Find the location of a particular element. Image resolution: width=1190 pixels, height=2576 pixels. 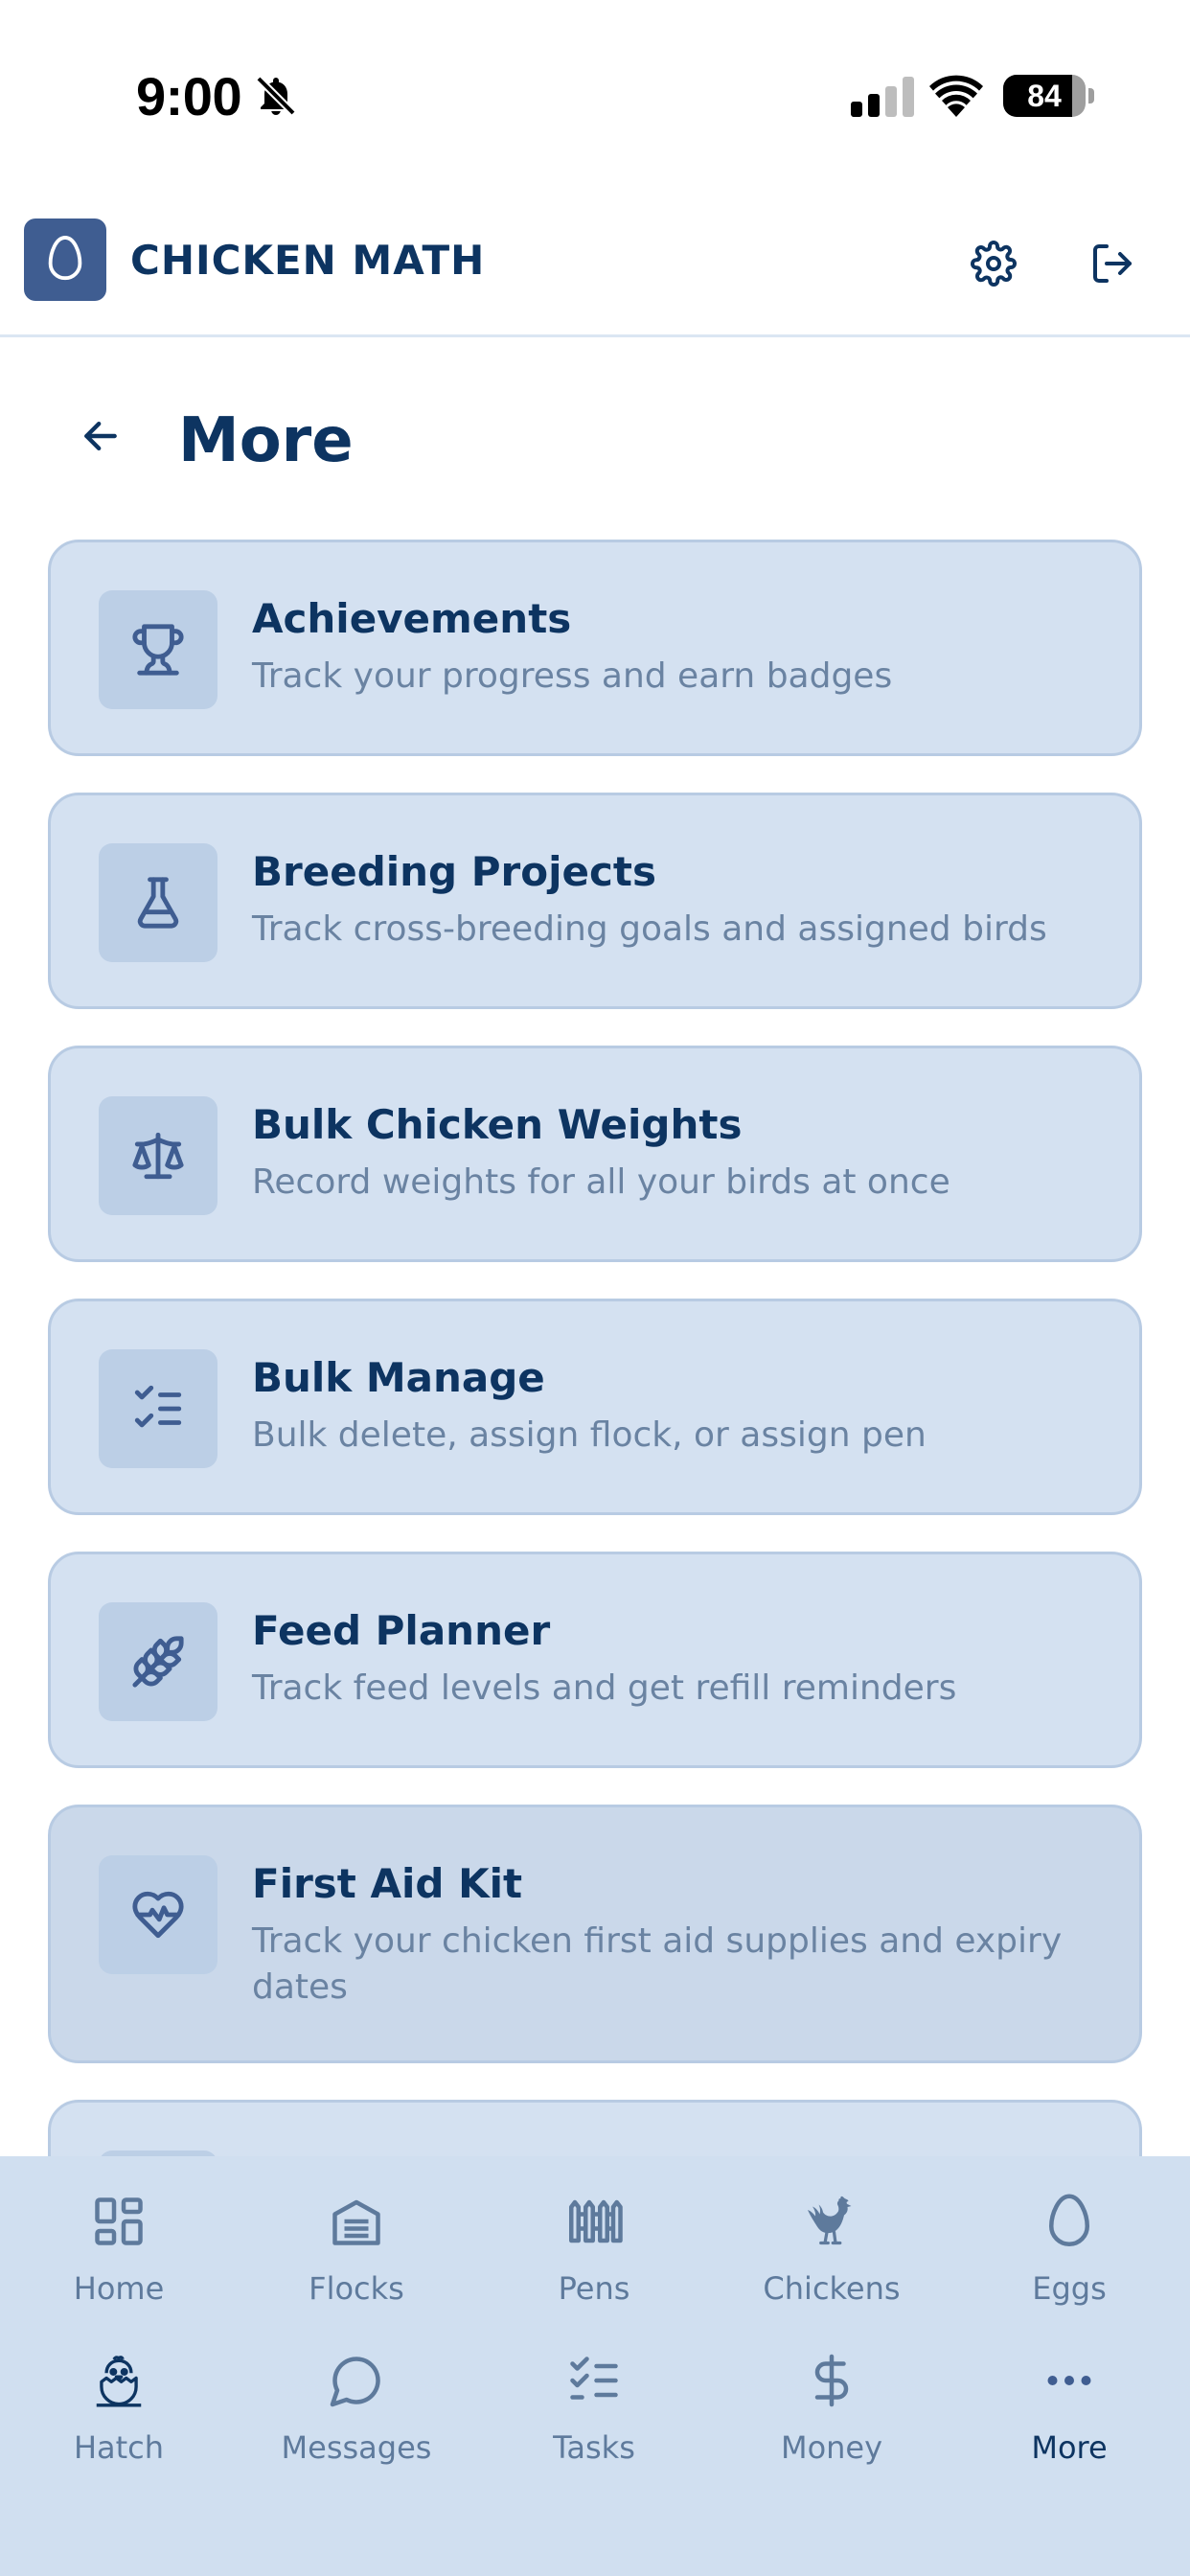

battery-nub is located at coordinates (1091, 96).